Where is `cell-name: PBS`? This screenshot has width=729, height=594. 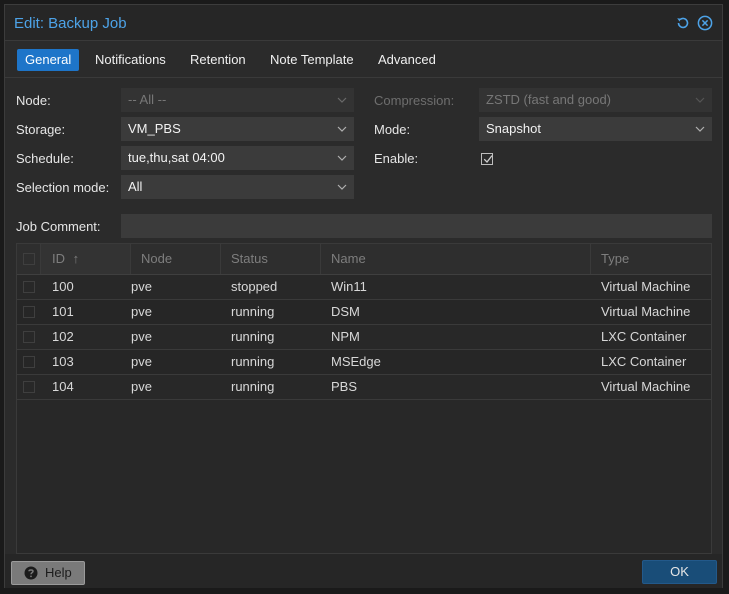
cell-name: PBS is located at coordinates (344, 386).